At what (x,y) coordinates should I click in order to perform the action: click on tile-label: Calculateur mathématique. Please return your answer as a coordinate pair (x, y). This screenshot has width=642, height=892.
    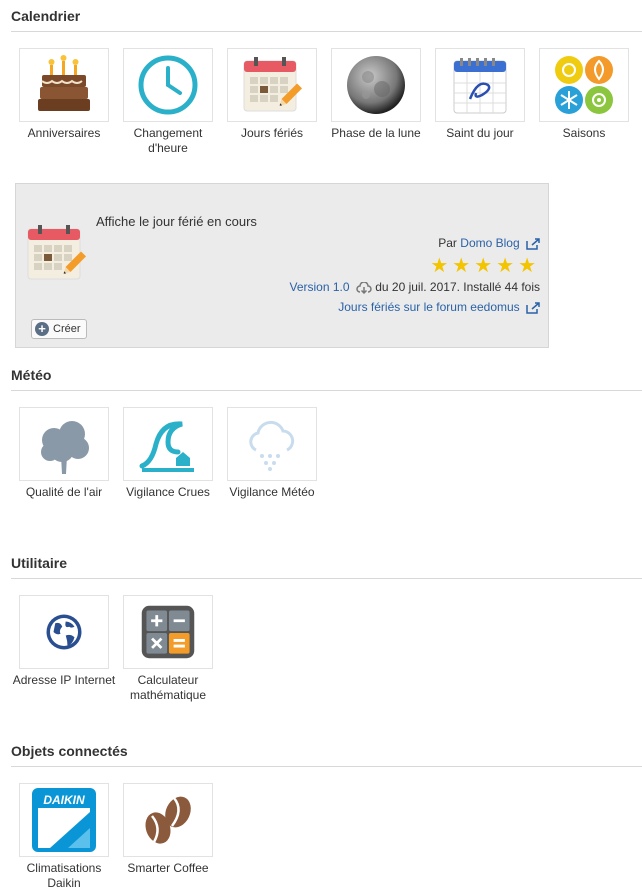
    Looking at the image, I should click on (168, 687).